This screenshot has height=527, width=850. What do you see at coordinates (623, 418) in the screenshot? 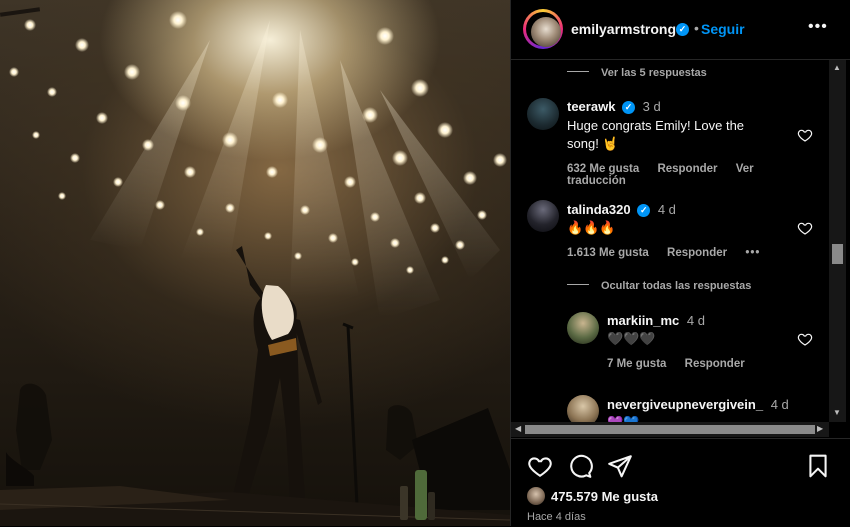
I see `comment-text: 💜💙` at bounding box center [623, 418].